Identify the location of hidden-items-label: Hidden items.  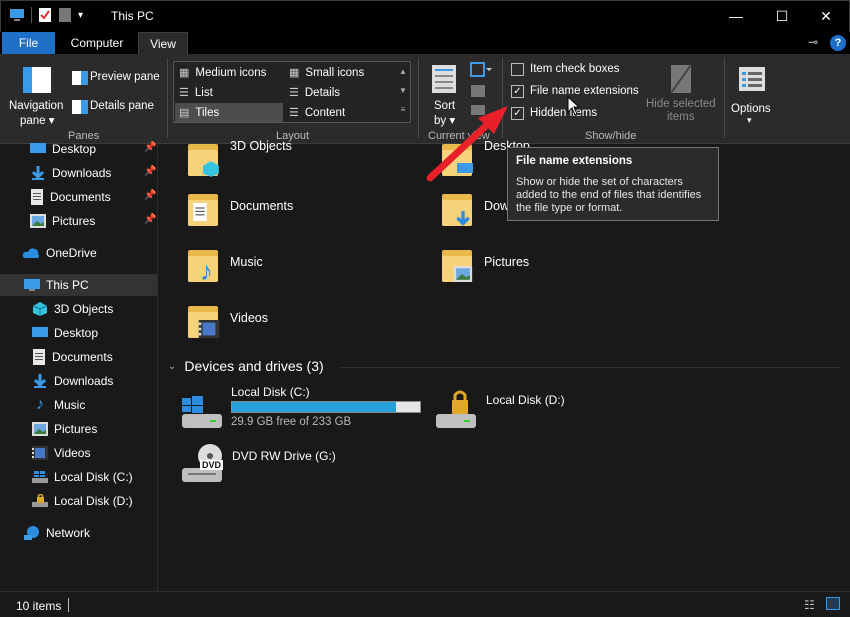
(564, 113).